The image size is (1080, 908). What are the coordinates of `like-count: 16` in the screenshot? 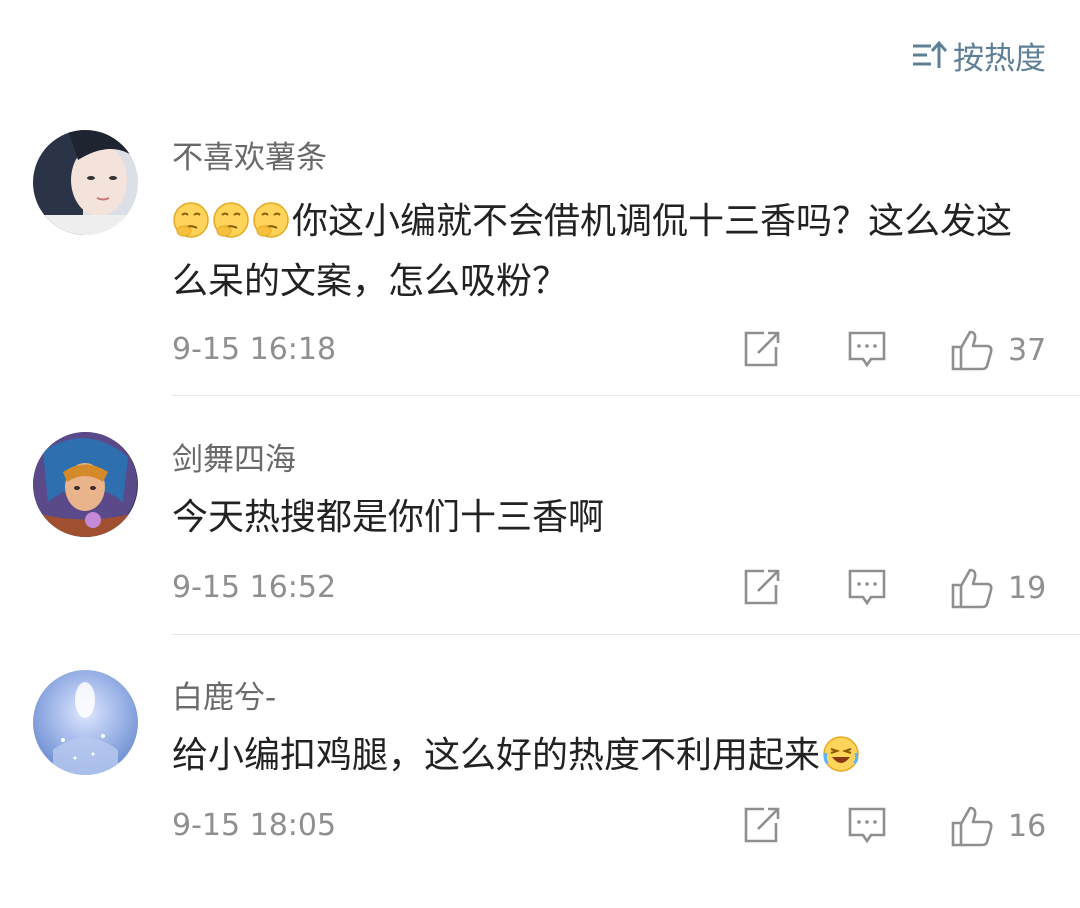 It's located at (1027, 826).